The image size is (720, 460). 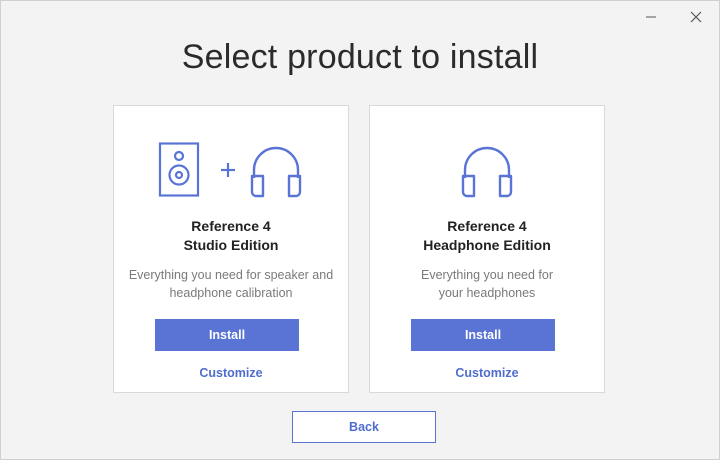 What do you see at coordinates (228, 170) in the screenshot?
I see `plus-icon` at bounding box center [228, 170].